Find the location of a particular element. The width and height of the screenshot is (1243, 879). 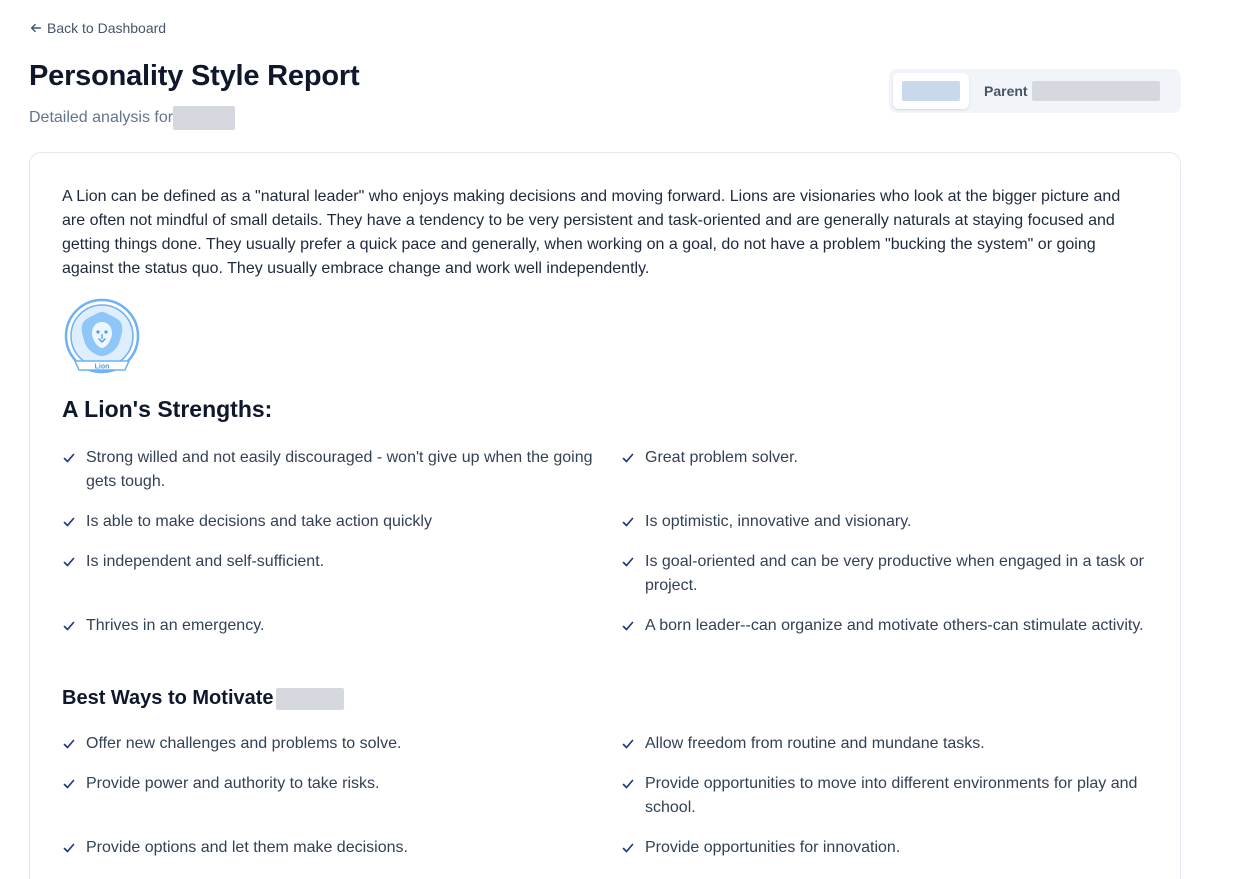

motivate-text: Provide opportunities for innovation. is located at coordinates (773, 847).